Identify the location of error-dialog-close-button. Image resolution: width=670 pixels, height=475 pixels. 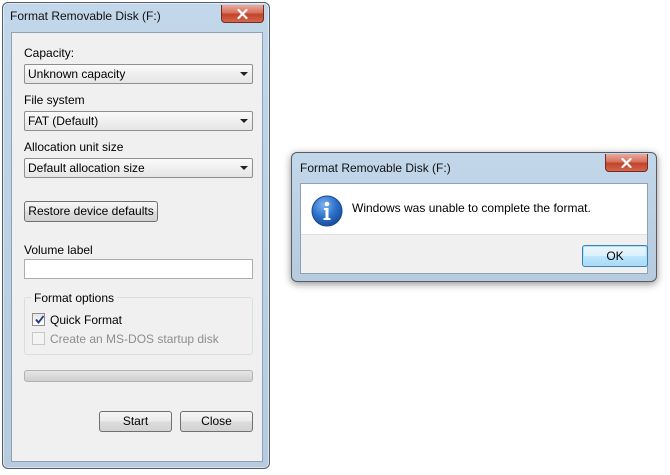
(626, 163).